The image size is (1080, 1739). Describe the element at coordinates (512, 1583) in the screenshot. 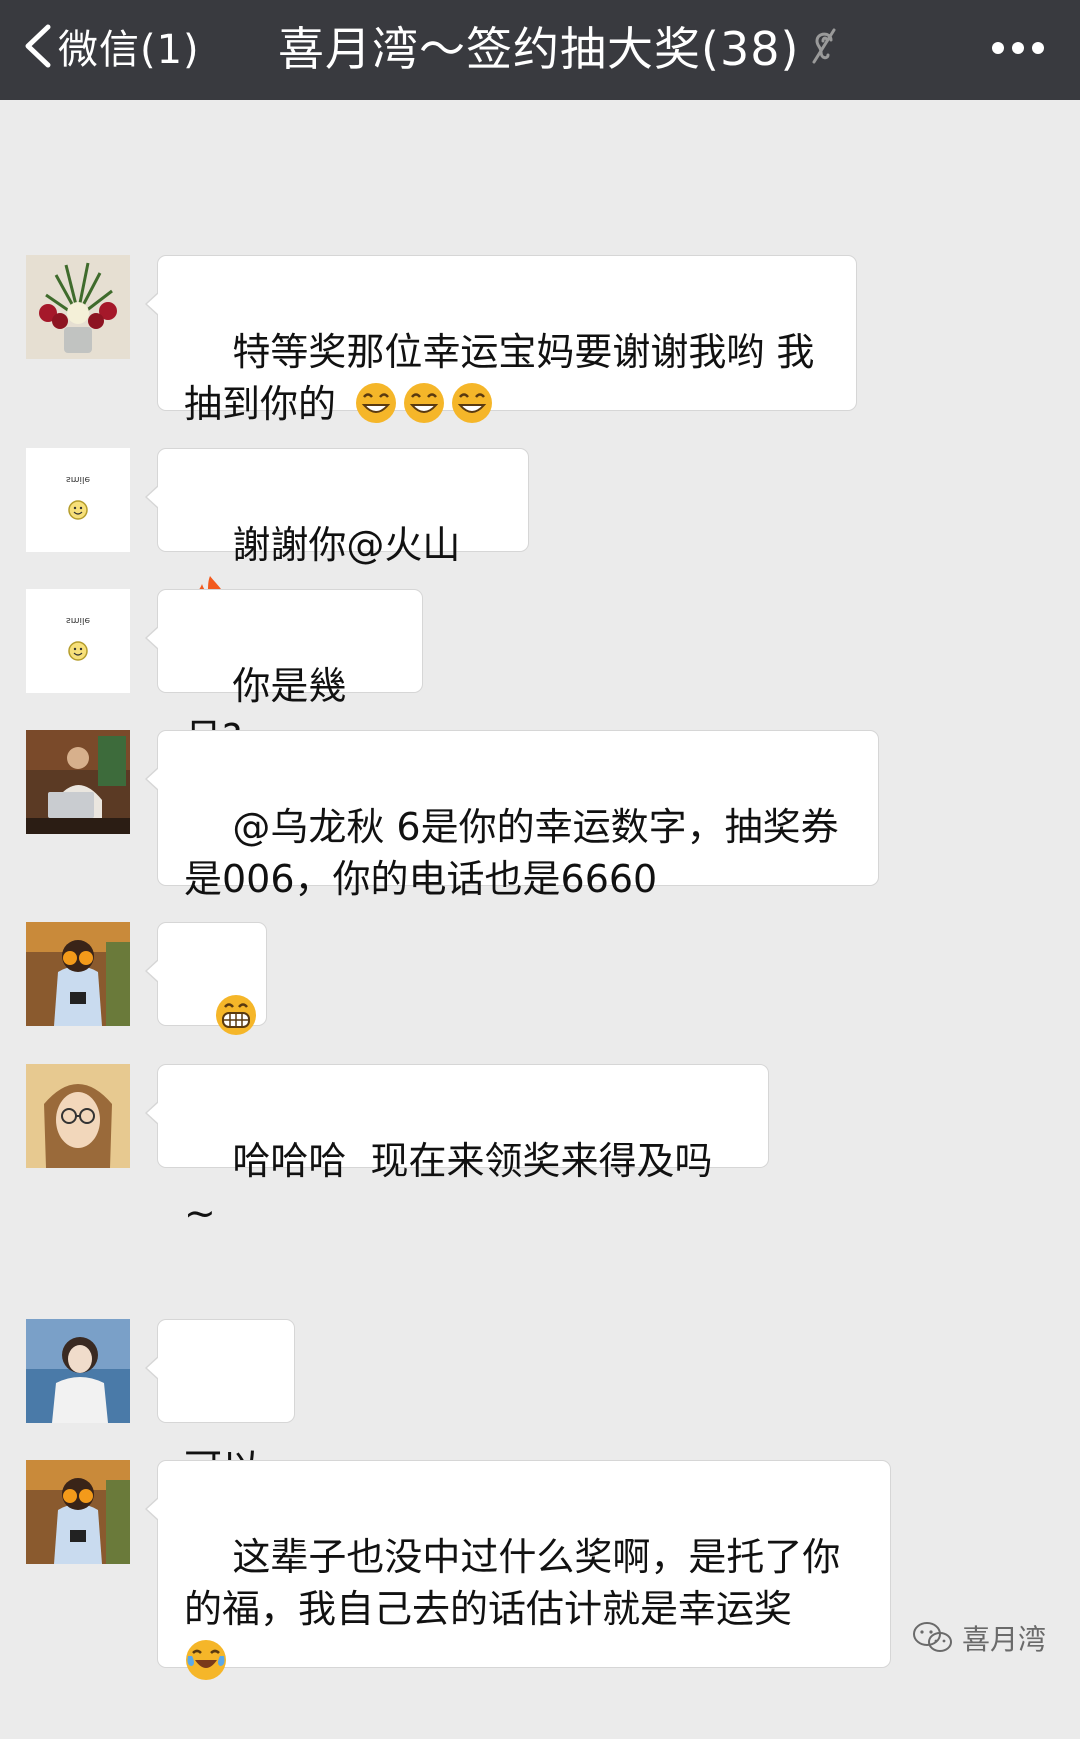

I see `message-text: 这辈子也没中过什么奖啊，是托了你的福，我自己去的话估计就是幸运奖` at that location.